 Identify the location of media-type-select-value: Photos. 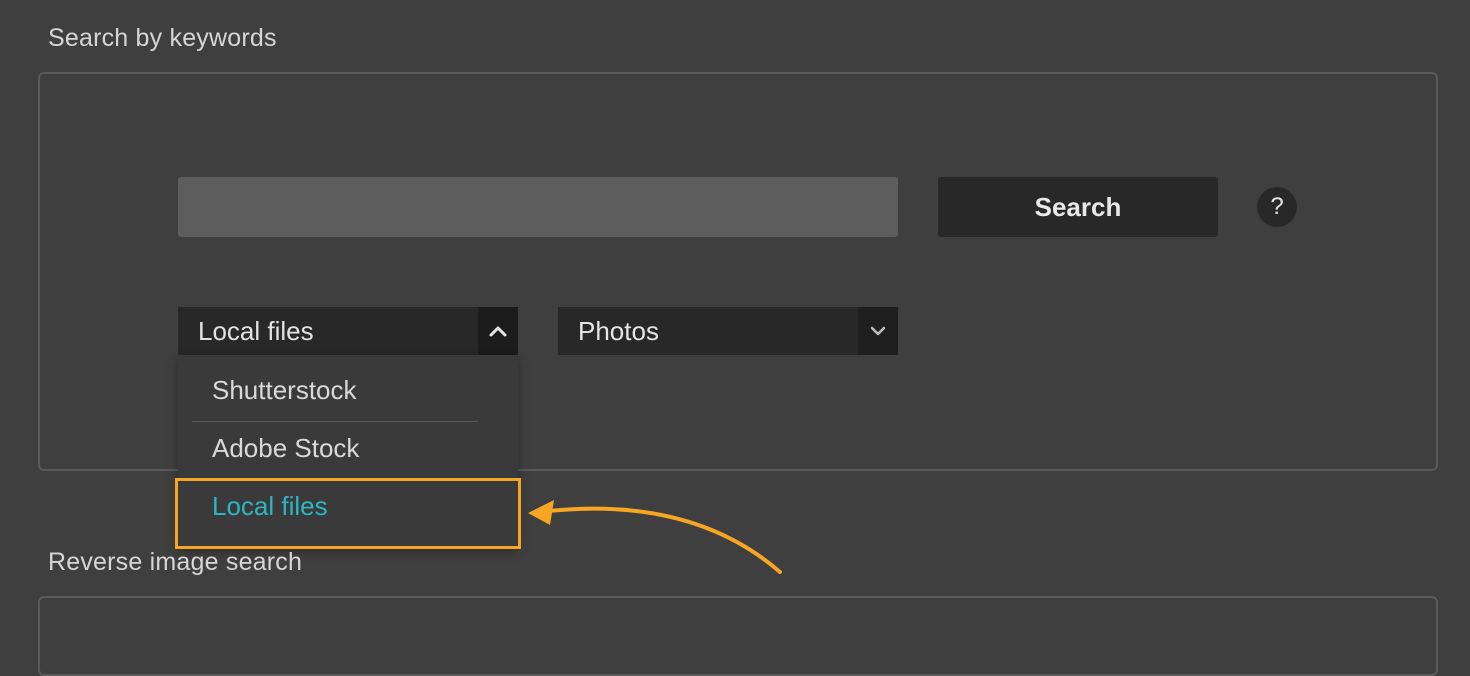
(618, 331).